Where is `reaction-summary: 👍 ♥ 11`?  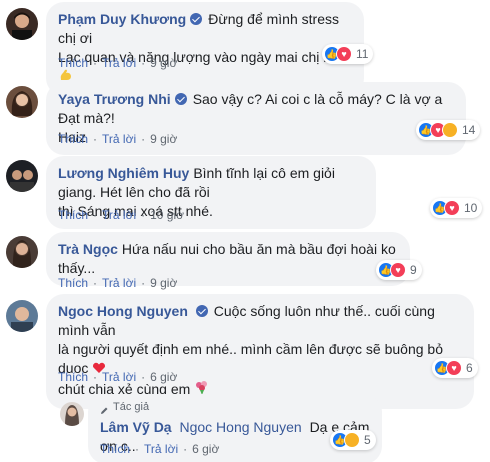
reaction-summary: 👍 ♥ 11 is located at coordinates (348, 54).